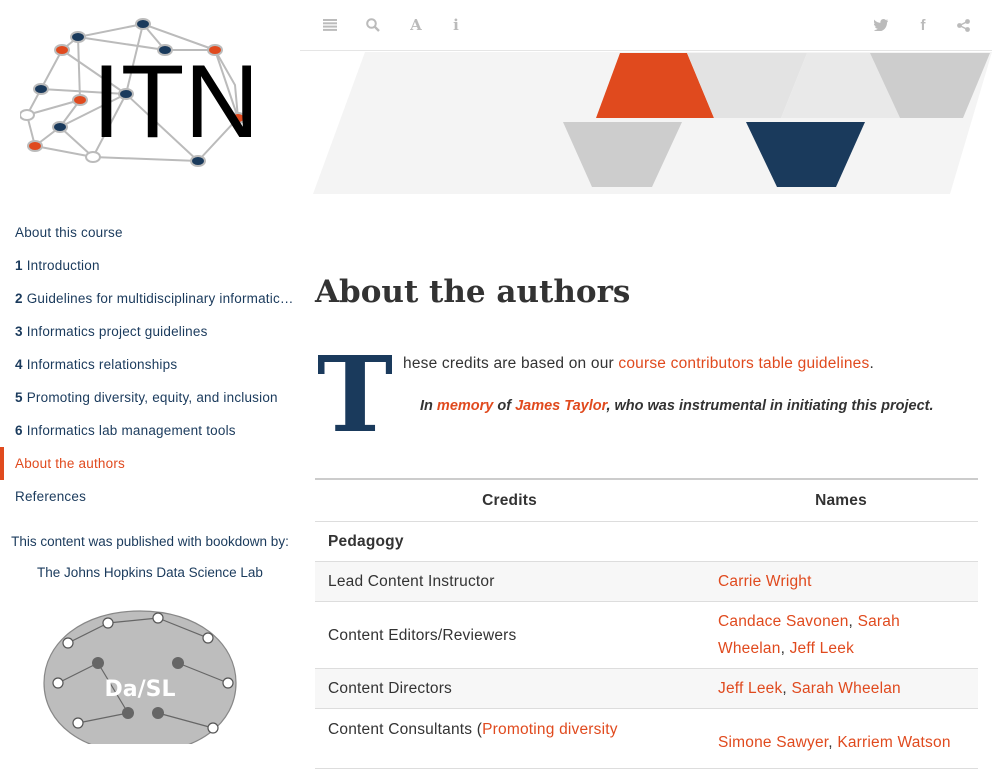  What do you see at coordinates (117, 331) in the screenshot?
I see `toc-item-label: Informatics project guidelines` at bounding box center [117, 331].